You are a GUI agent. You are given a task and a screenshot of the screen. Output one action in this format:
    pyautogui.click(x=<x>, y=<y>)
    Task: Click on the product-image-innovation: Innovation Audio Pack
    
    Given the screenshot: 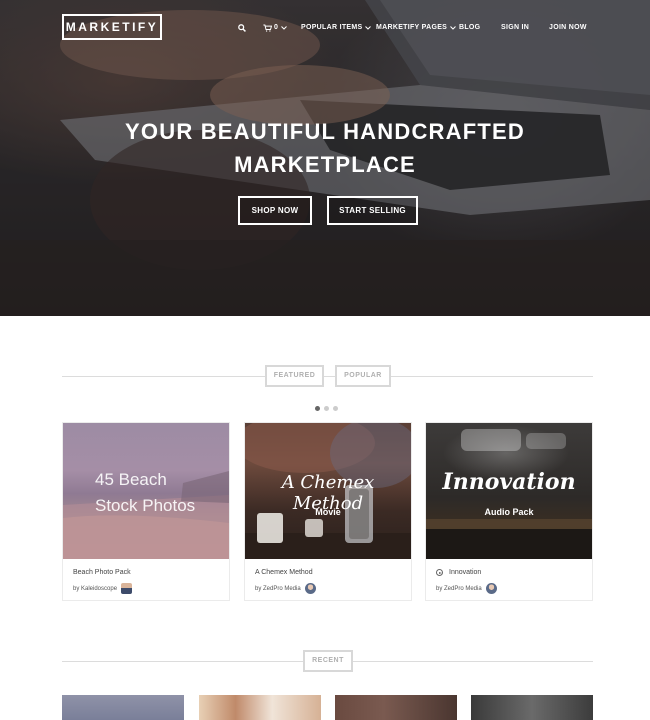 What is the action you would take?
    pyautogui.click(x=509, y=491)
    